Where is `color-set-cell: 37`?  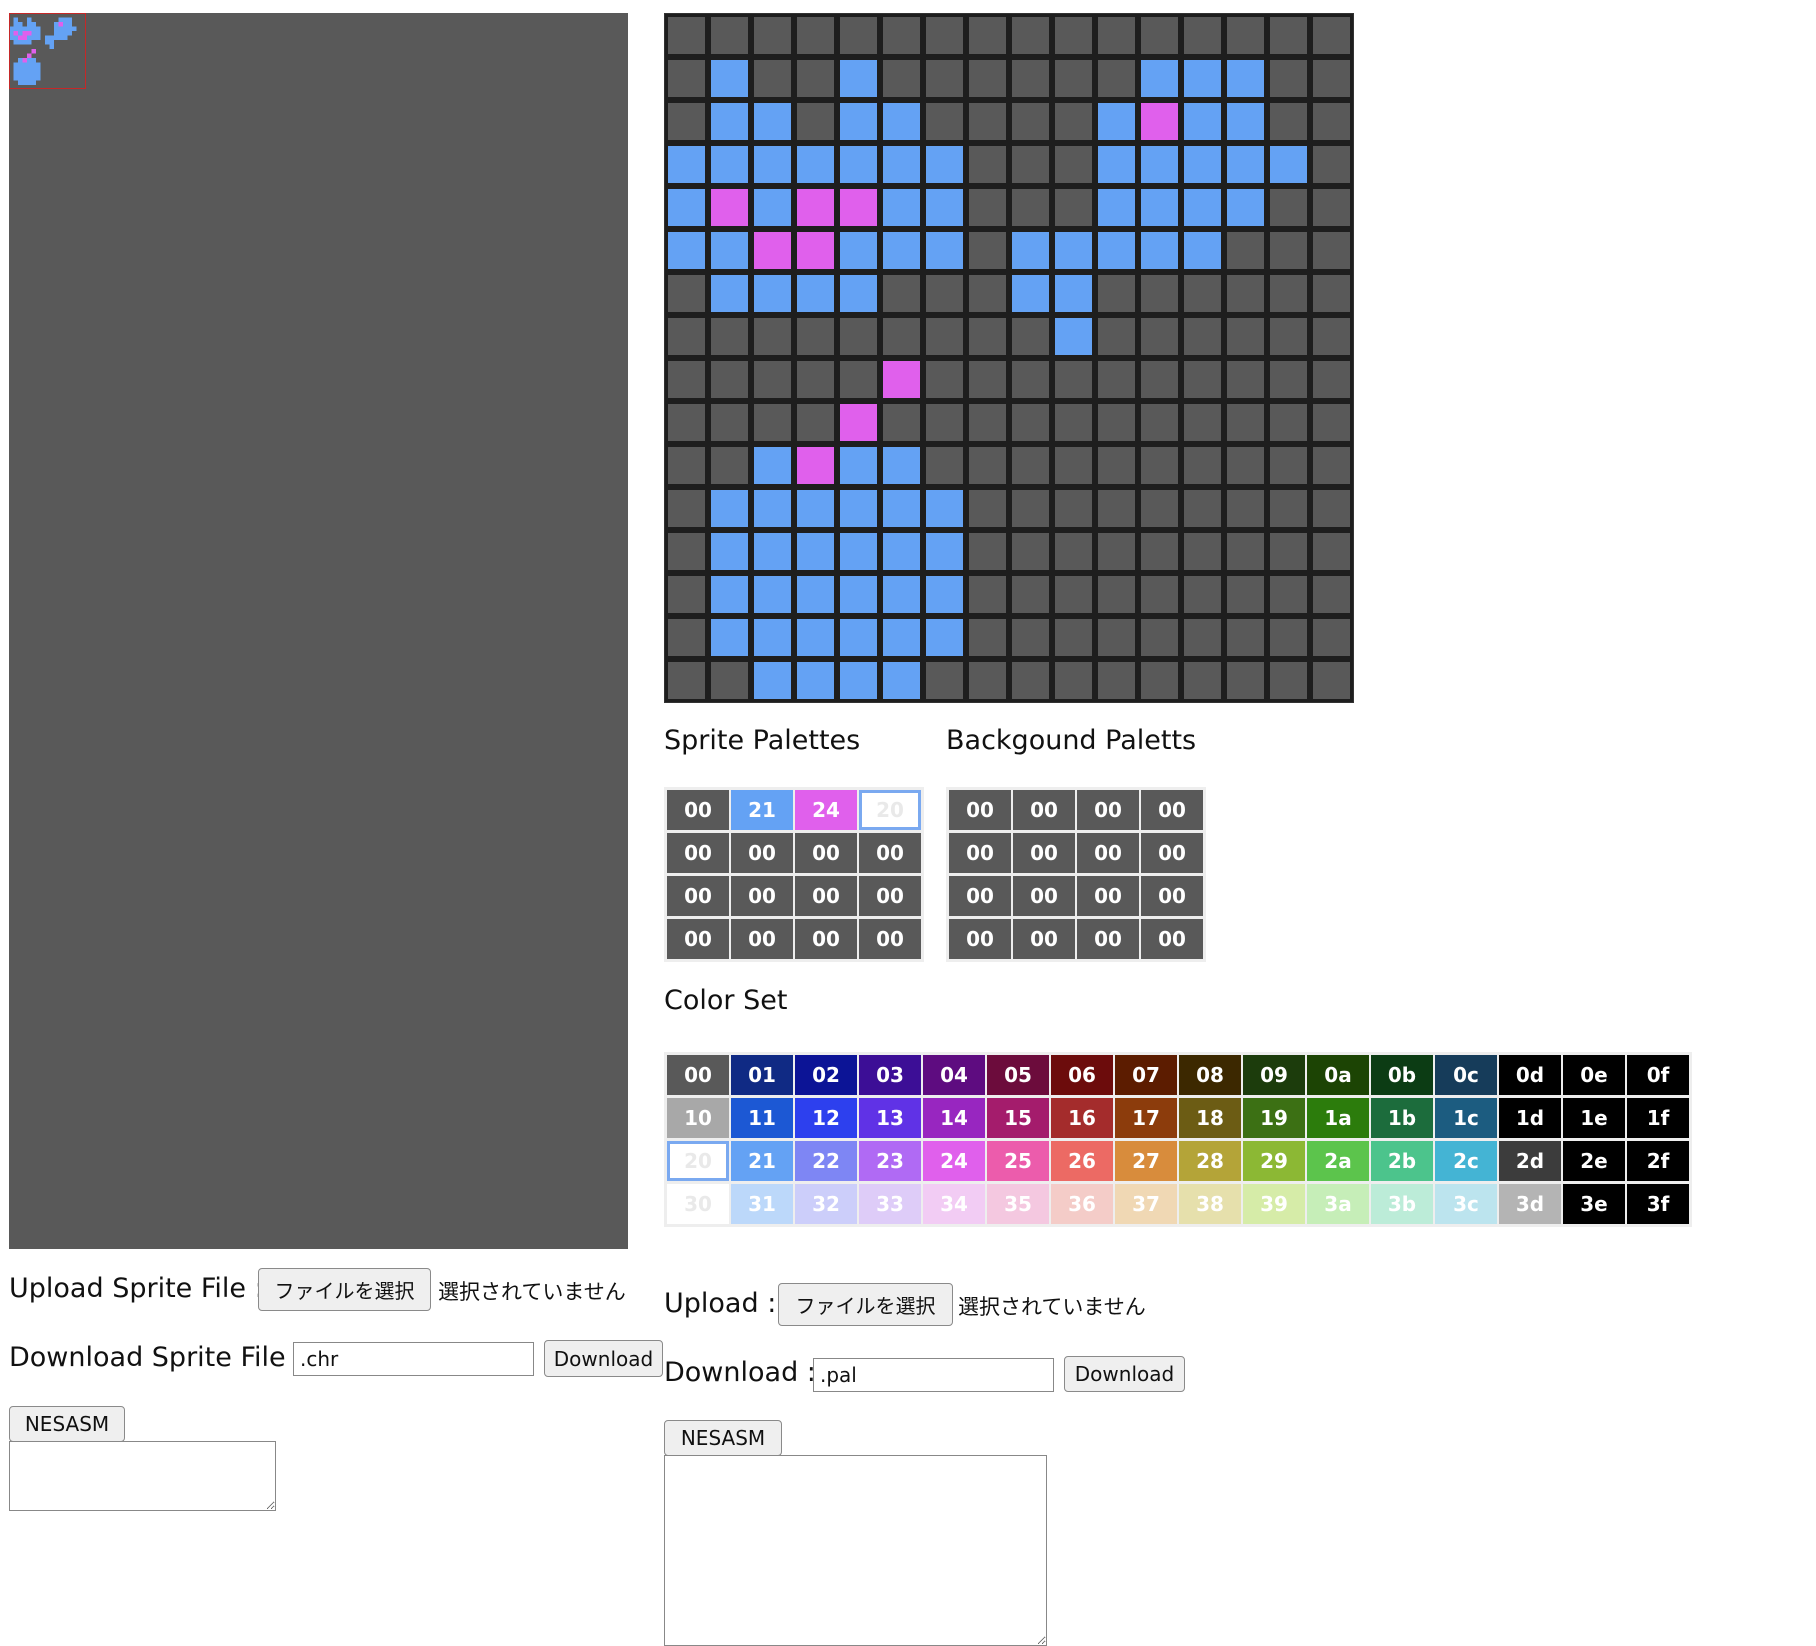 color-set-cell: 37 is located at coordinates (1146, 1204).